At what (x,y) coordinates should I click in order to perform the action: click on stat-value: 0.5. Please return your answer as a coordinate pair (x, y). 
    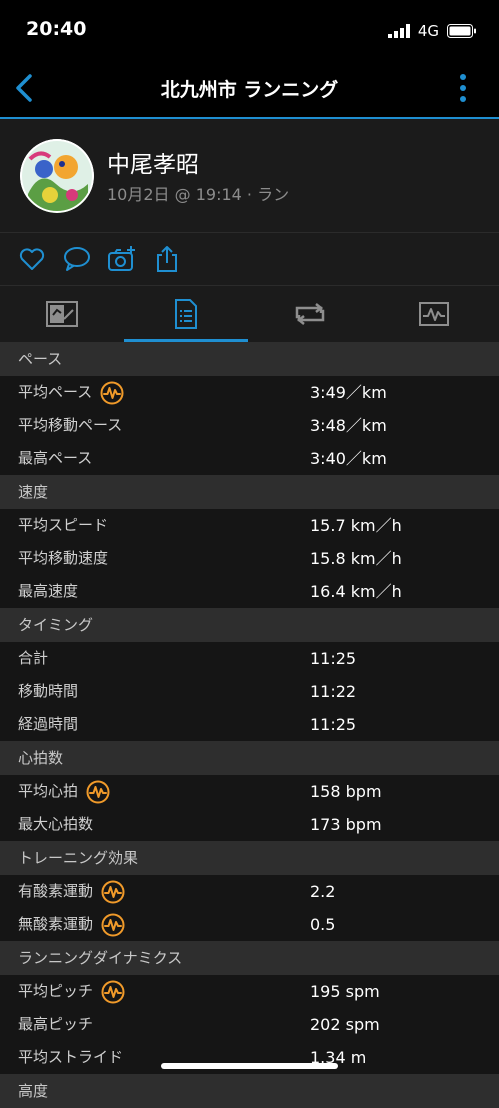
    Looking at the image, I should click on (323, 924).